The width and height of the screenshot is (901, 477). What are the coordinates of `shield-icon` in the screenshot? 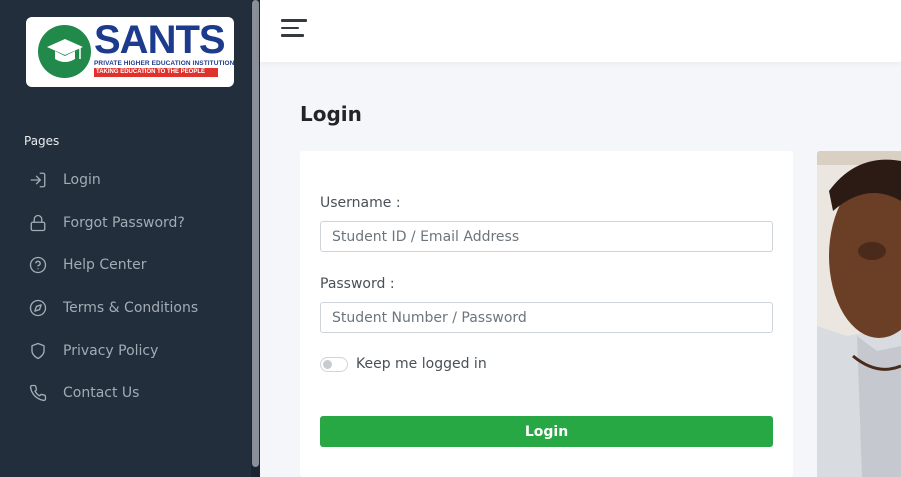 It's located at (38, 351).